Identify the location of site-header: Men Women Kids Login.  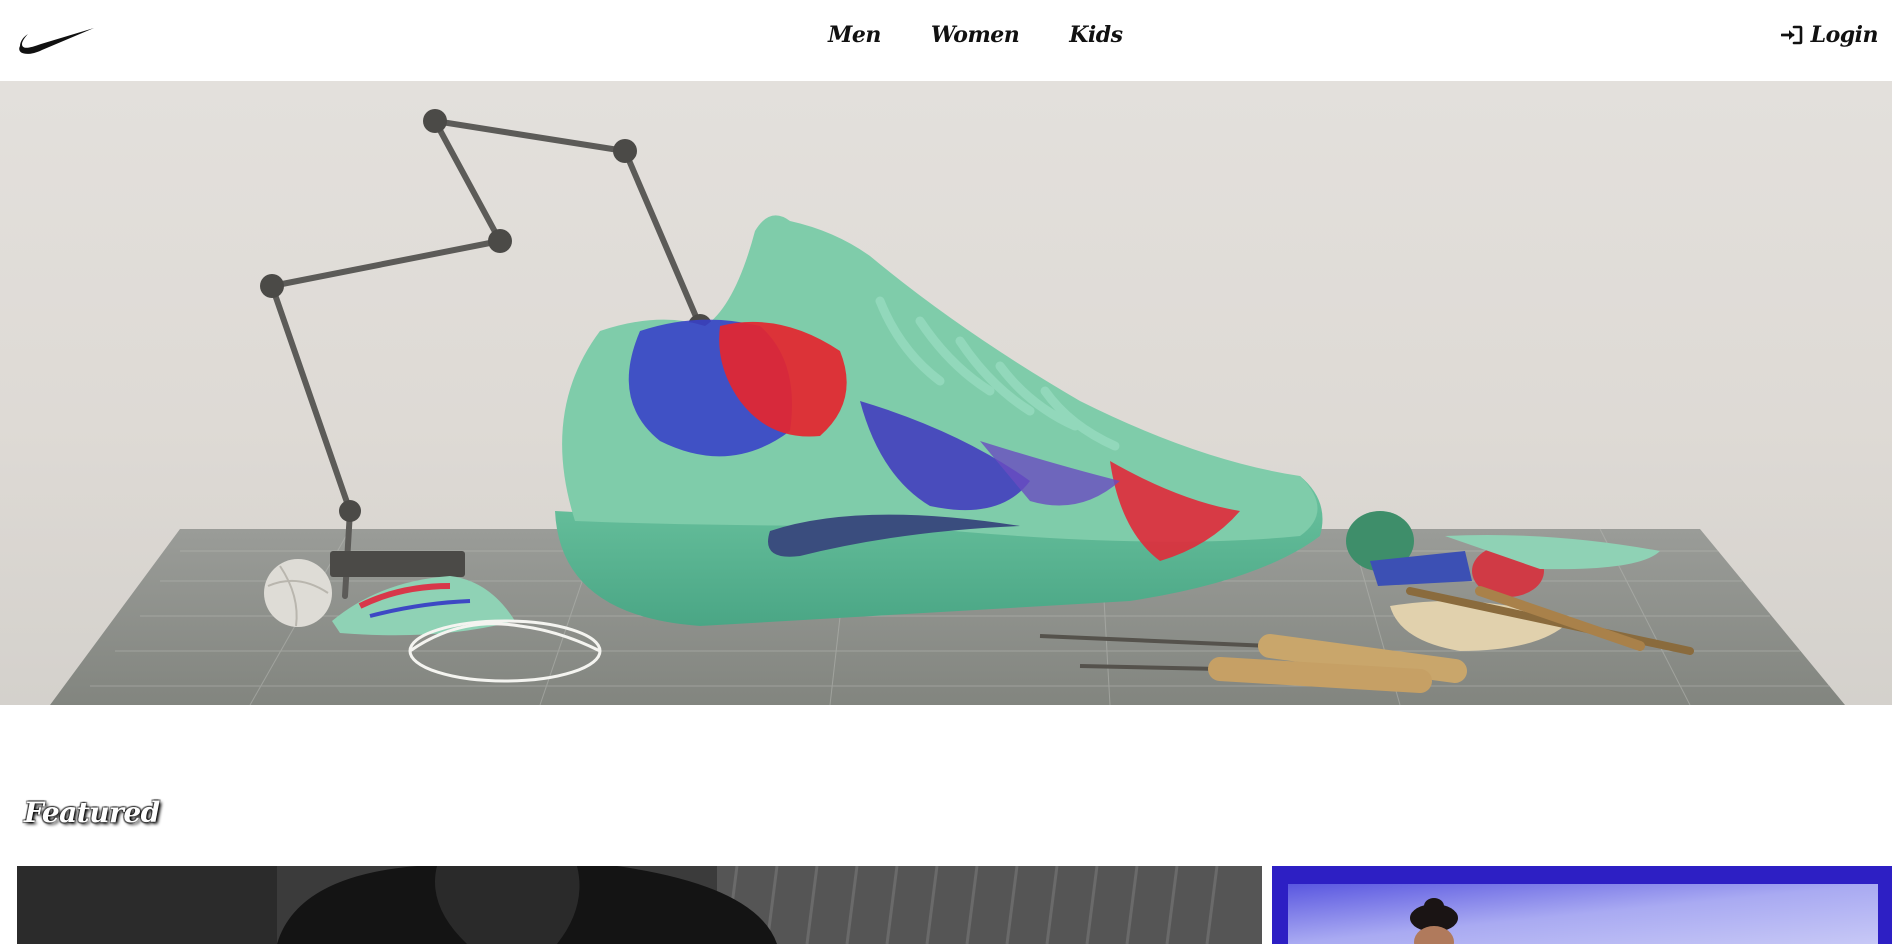
(946, 40).